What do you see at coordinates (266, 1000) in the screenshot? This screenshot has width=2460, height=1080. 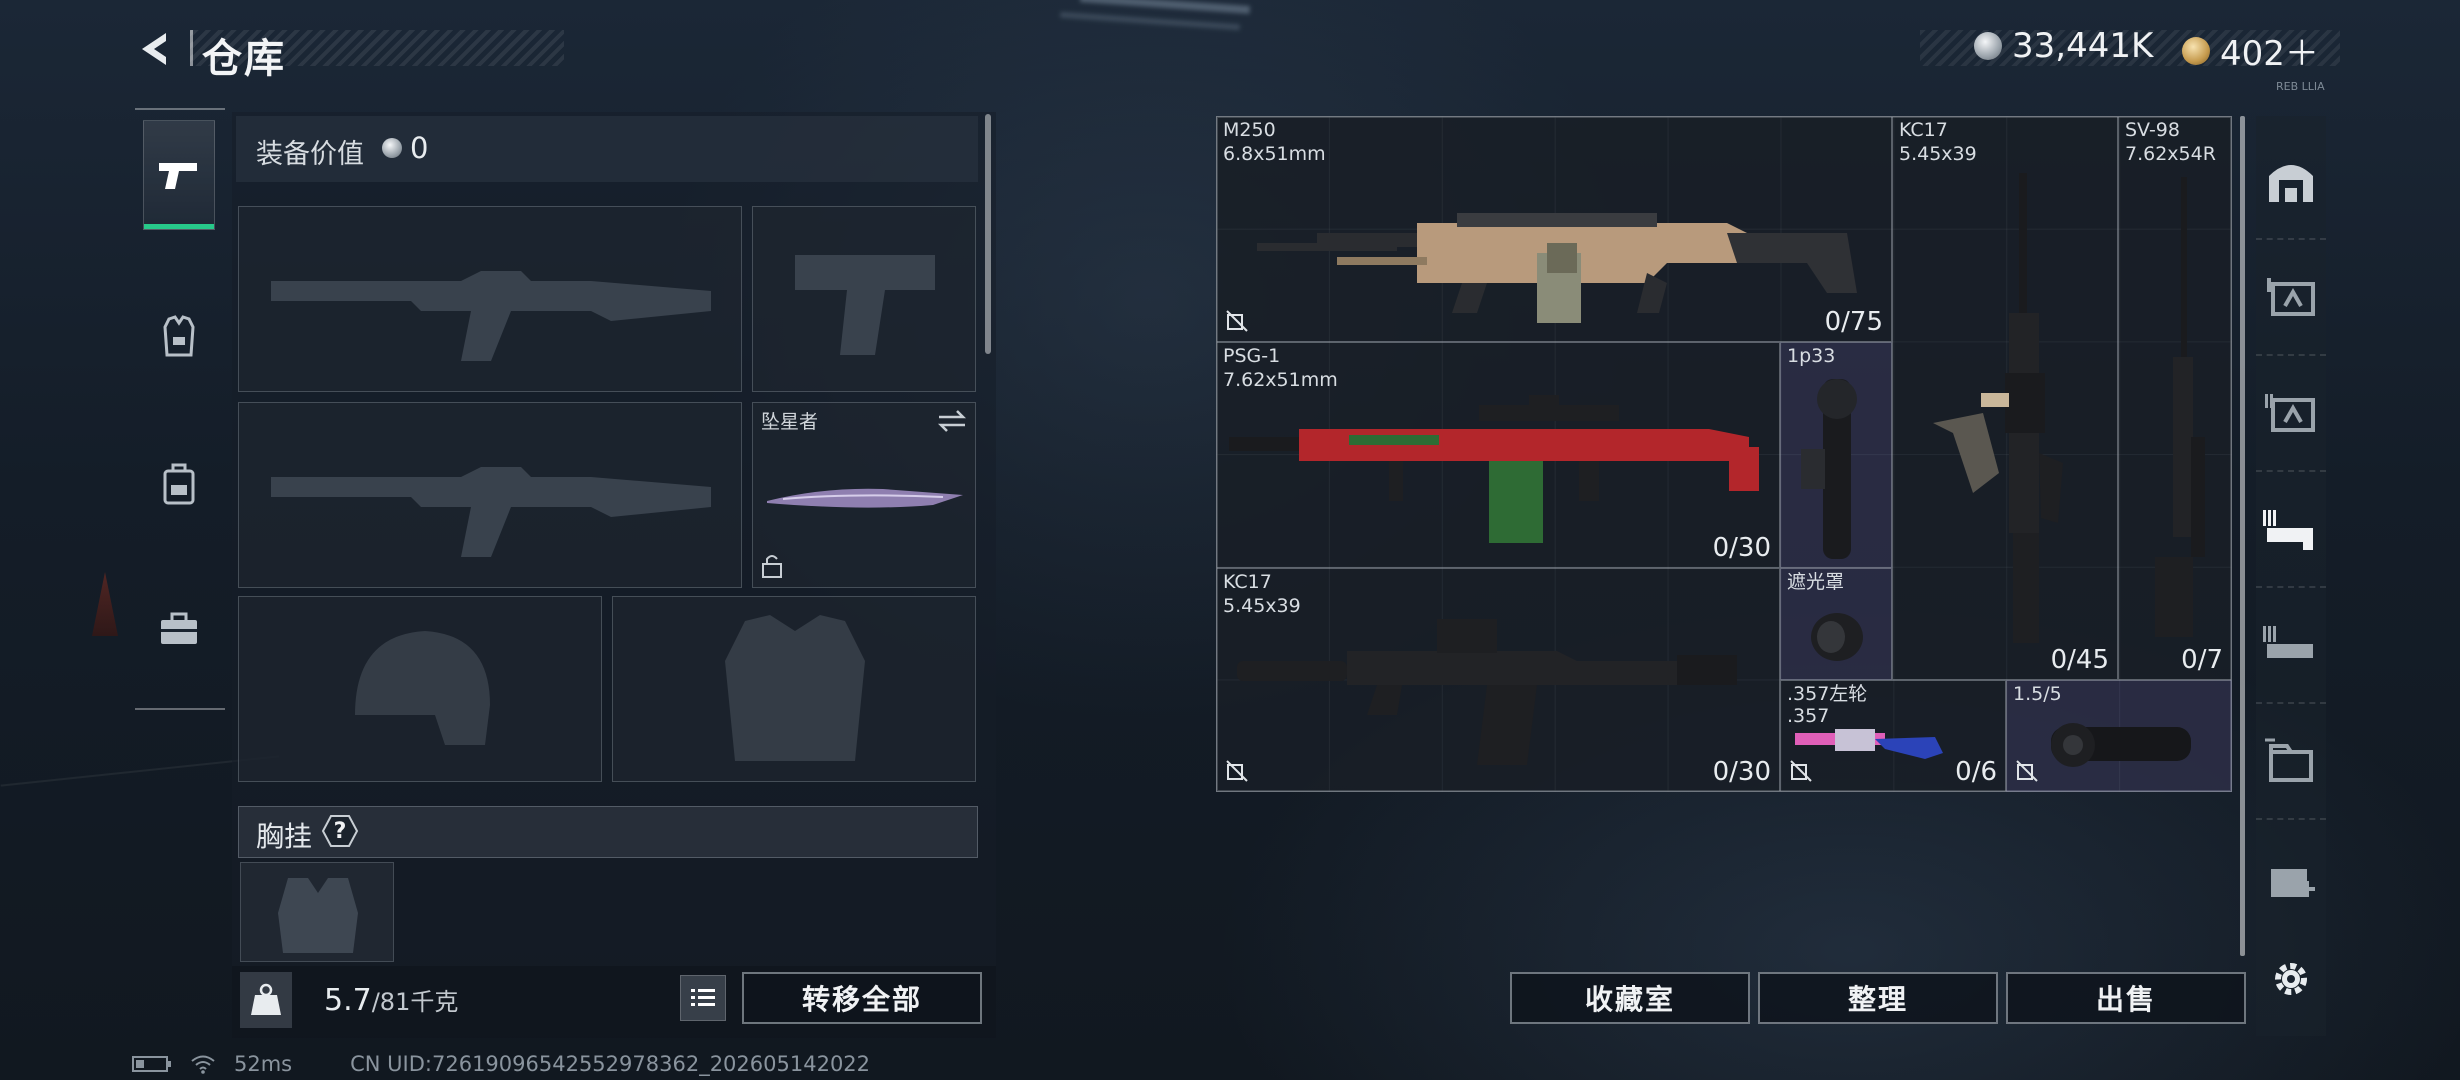 I see `weight-icon-box` at bounding box center [266, 1000].